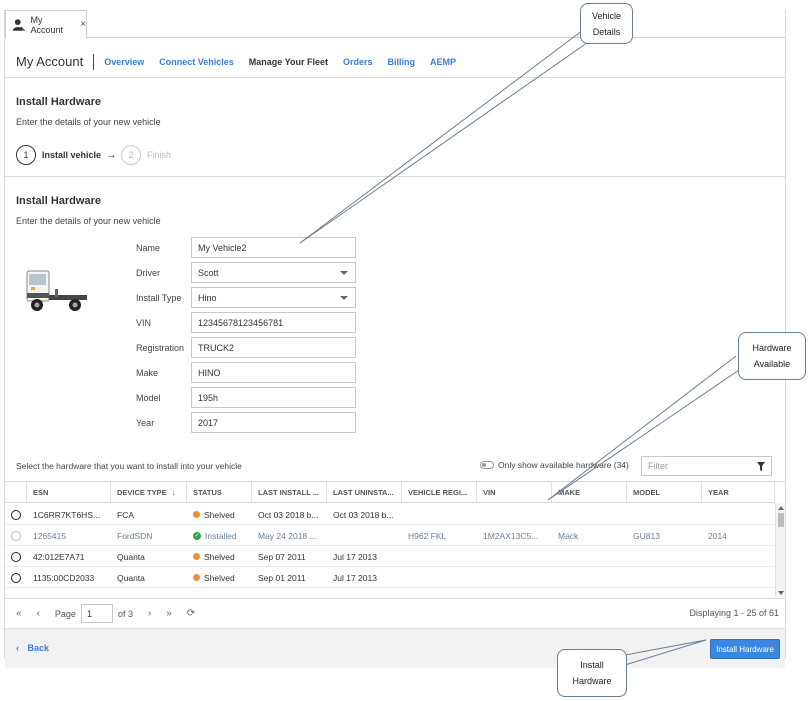 Image resolution: width=810 pixels, height=701 pixels. I want to click on status-text: Shelved, so click(219, 556).